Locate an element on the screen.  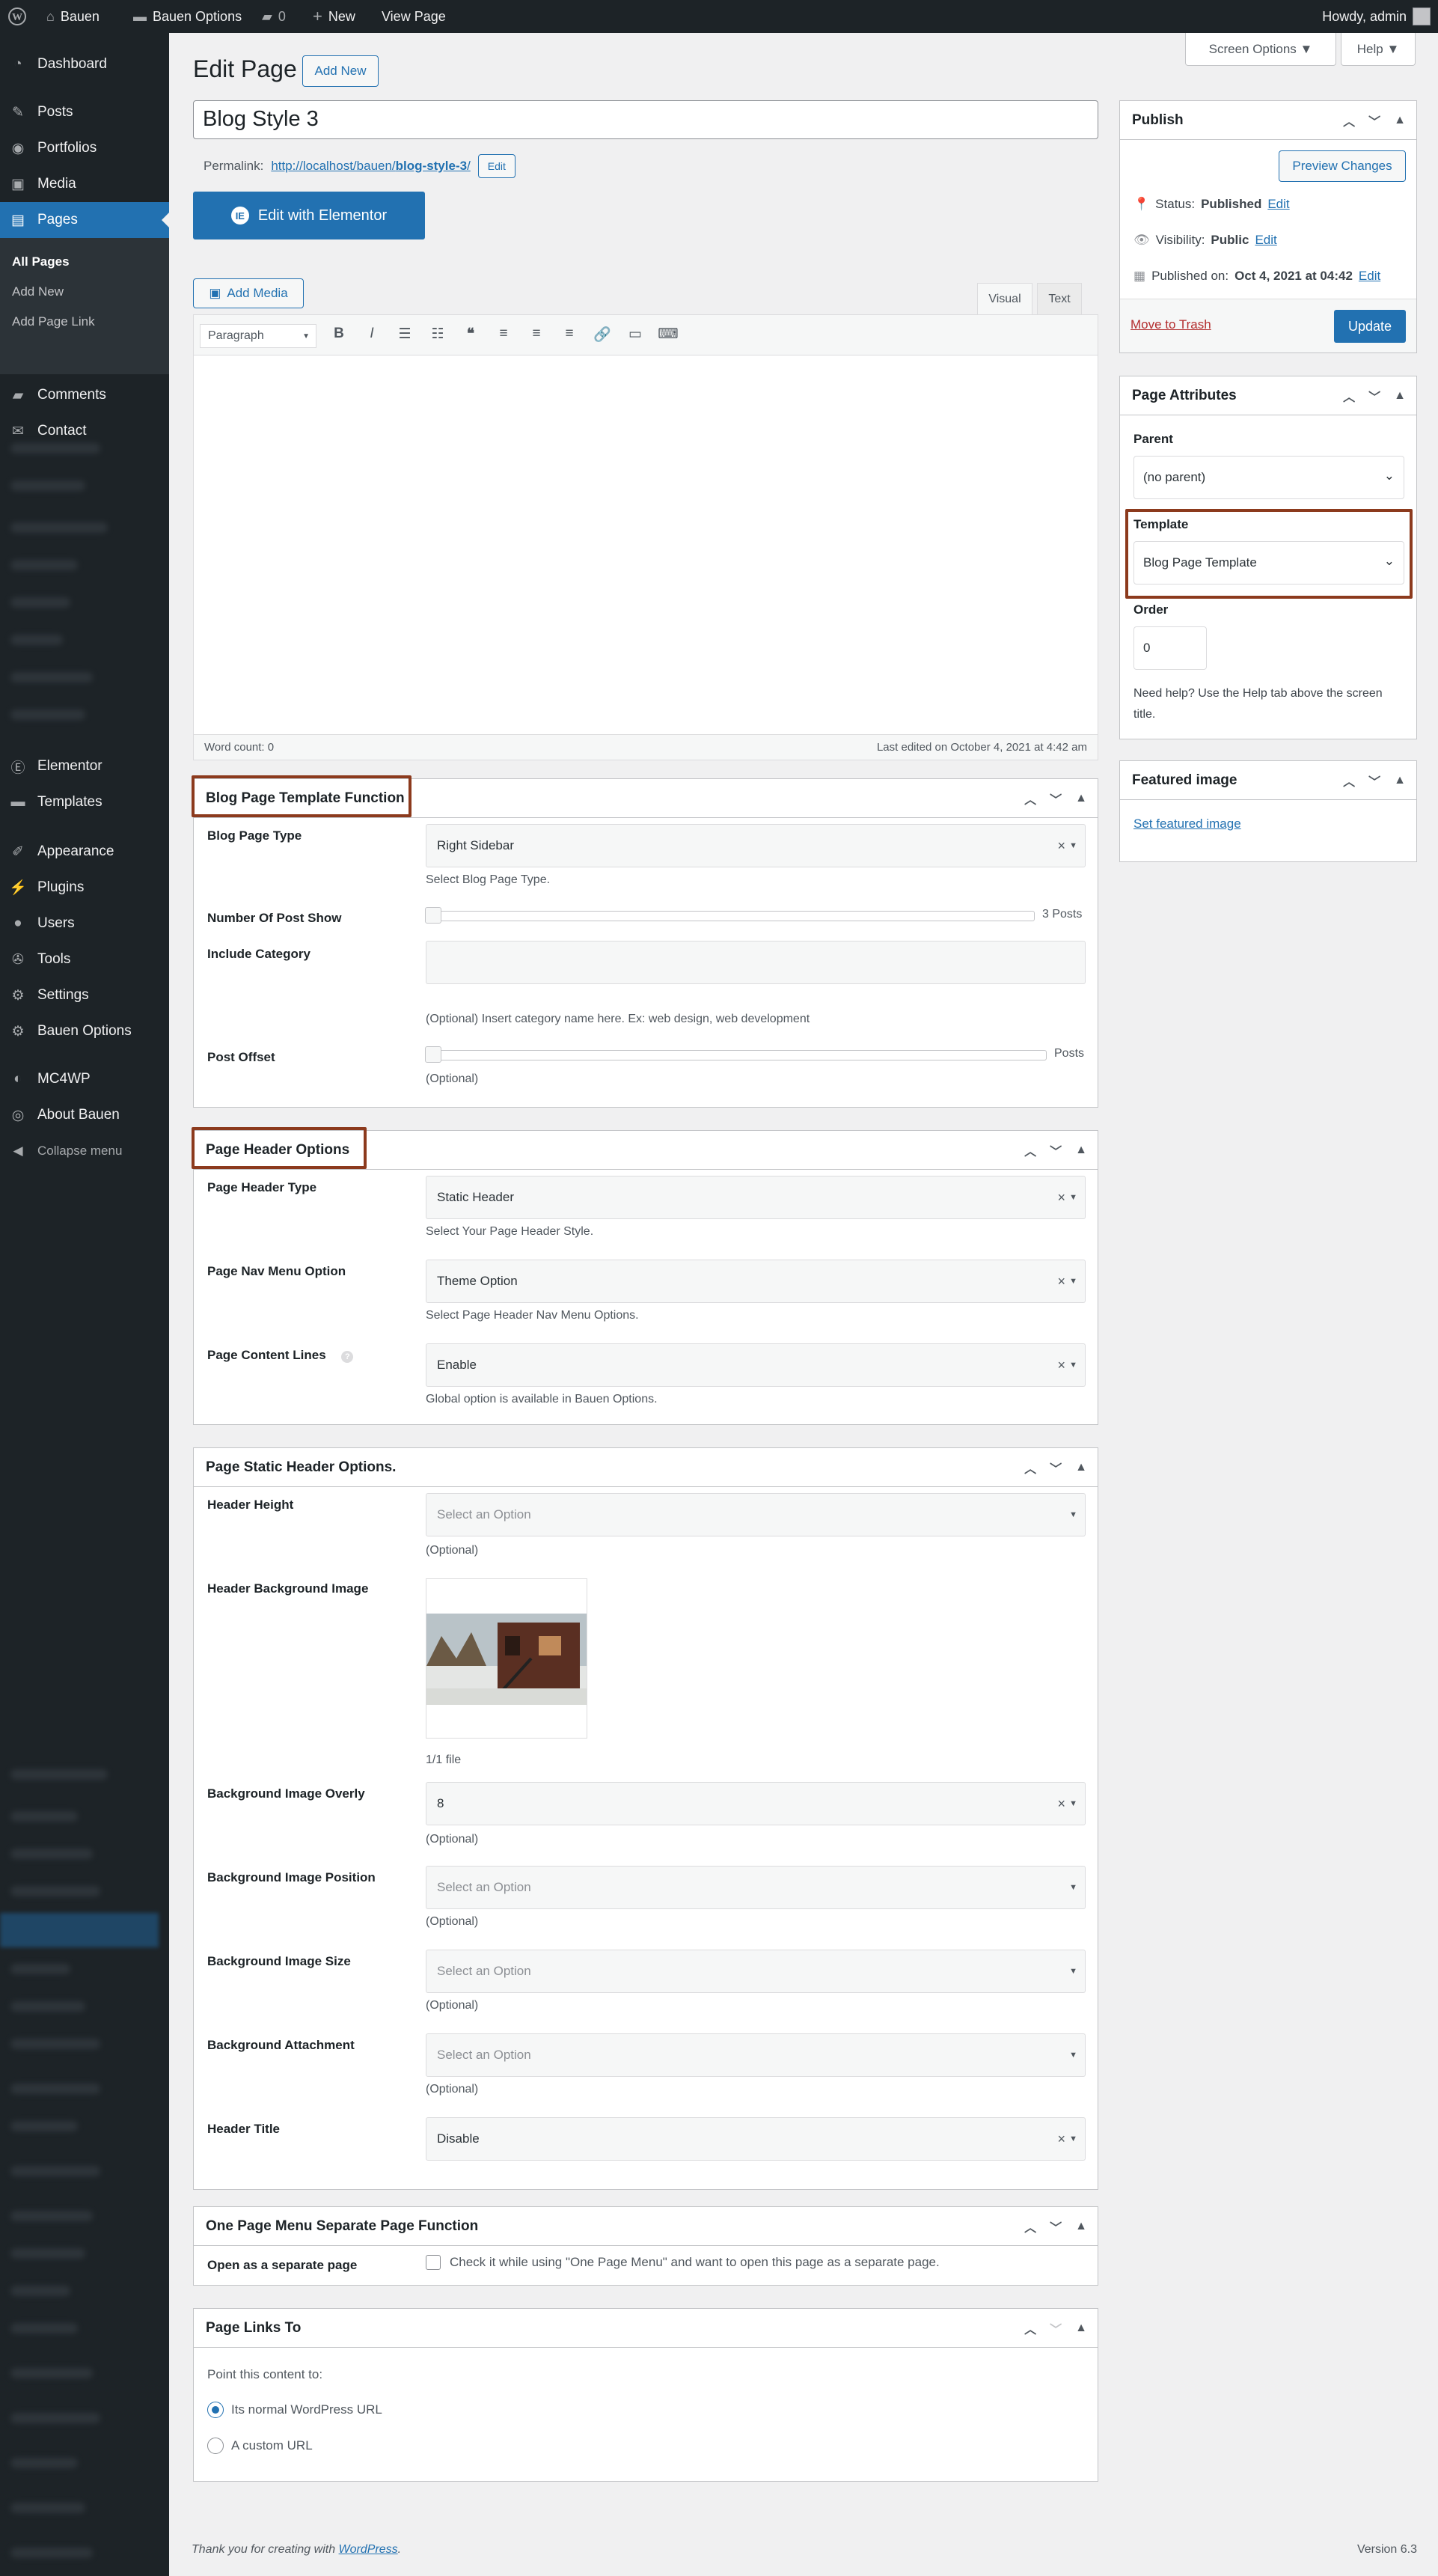
align-left-icon: ≡ is located at coordinates (503, 335).